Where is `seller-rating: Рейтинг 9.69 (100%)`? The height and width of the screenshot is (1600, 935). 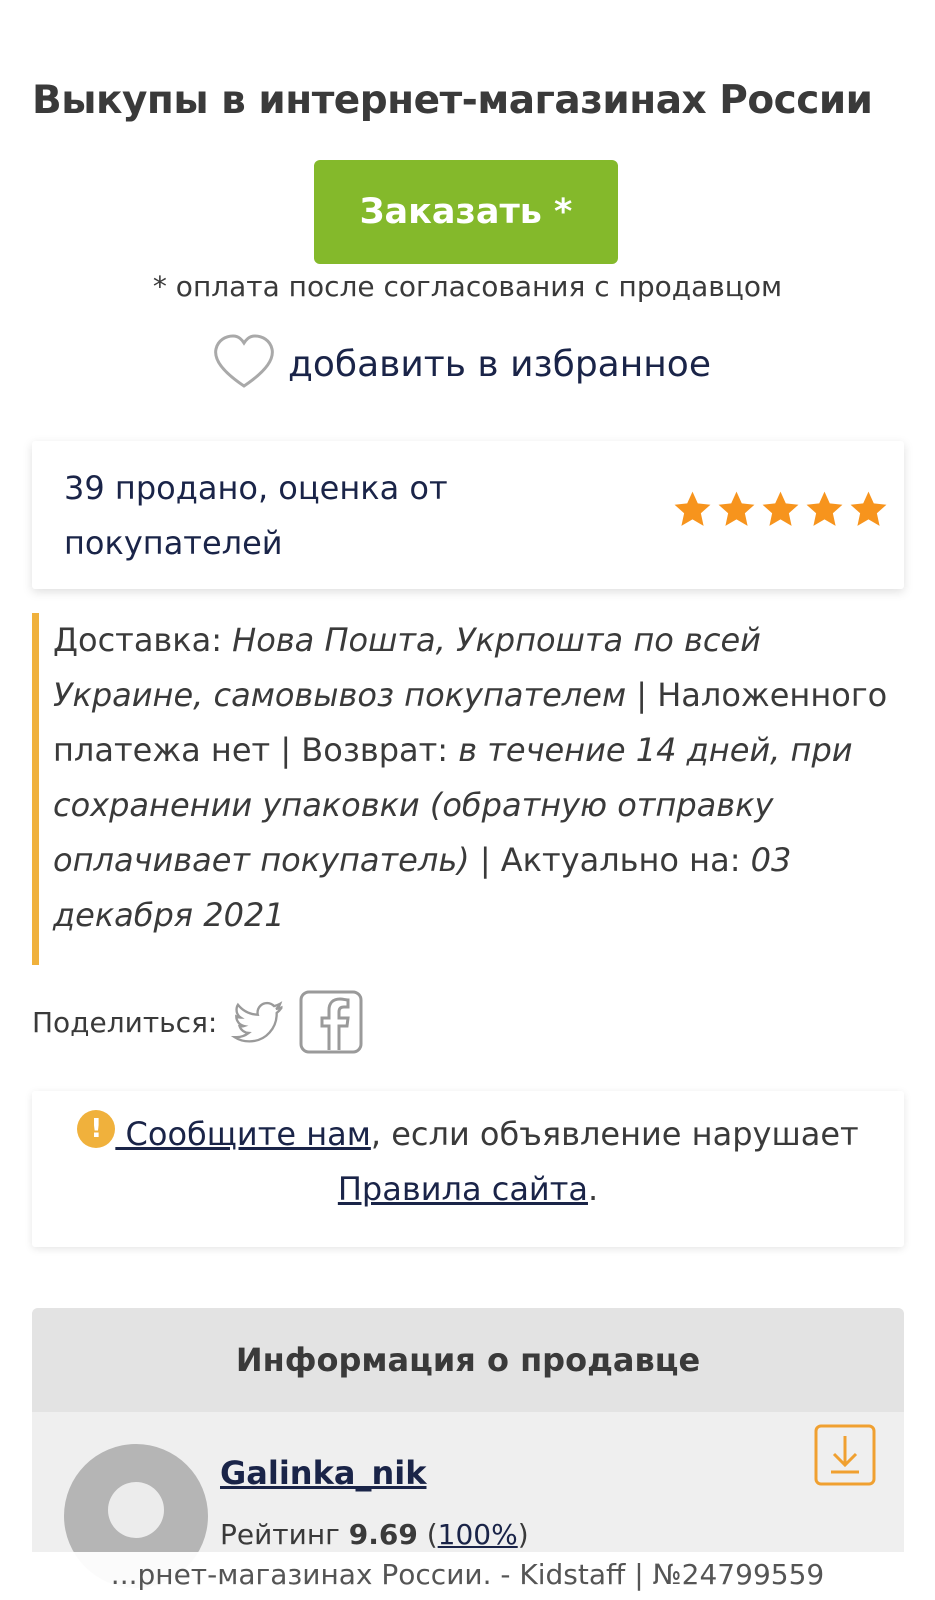
seller-rating: Рейтинг 9.69 (100%) is located at coordinates (374, 1534).